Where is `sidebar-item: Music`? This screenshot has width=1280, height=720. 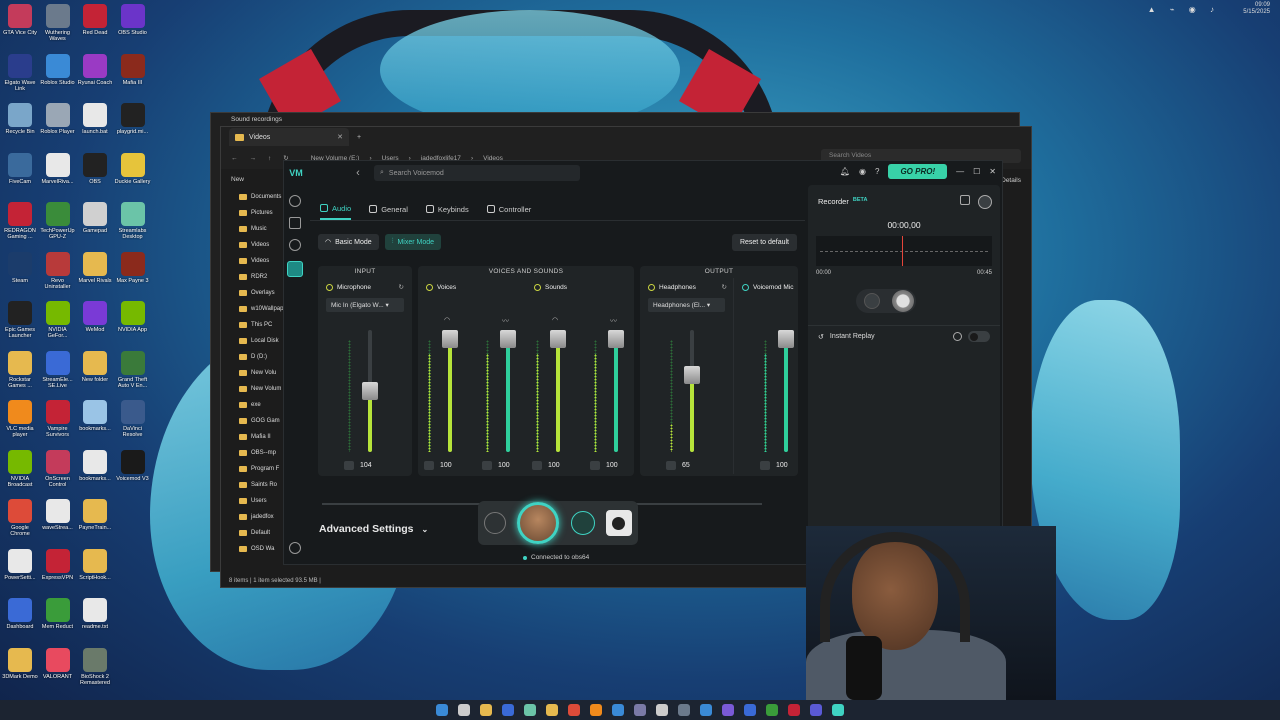
sidebar-item: Music is located at coordinates (253, 229).